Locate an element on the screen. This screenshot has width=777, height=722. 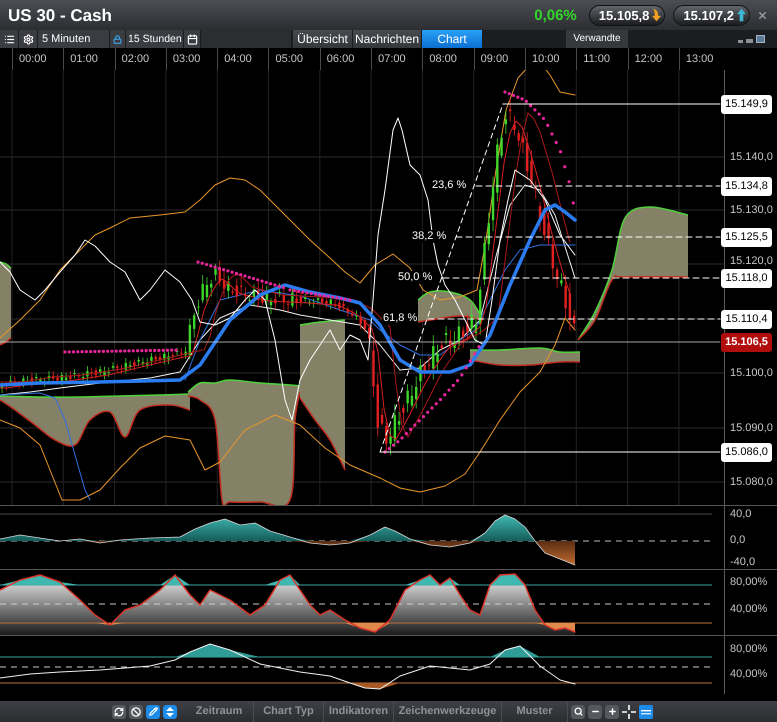
text-lines-icon is located at coordinates (646, 711).